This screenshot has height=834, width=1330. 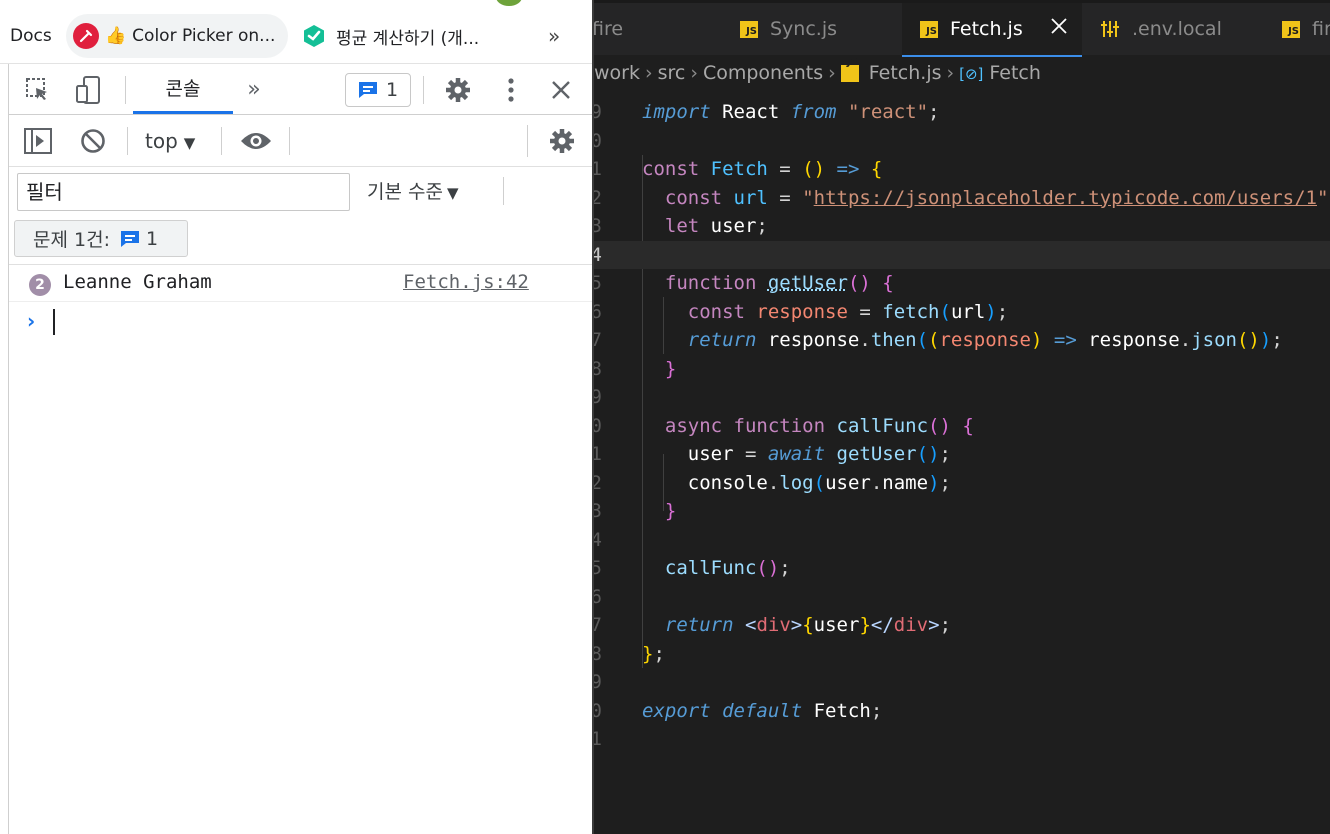 I want to click on bookmark-docs: Docs, so click(x=29, y=36).